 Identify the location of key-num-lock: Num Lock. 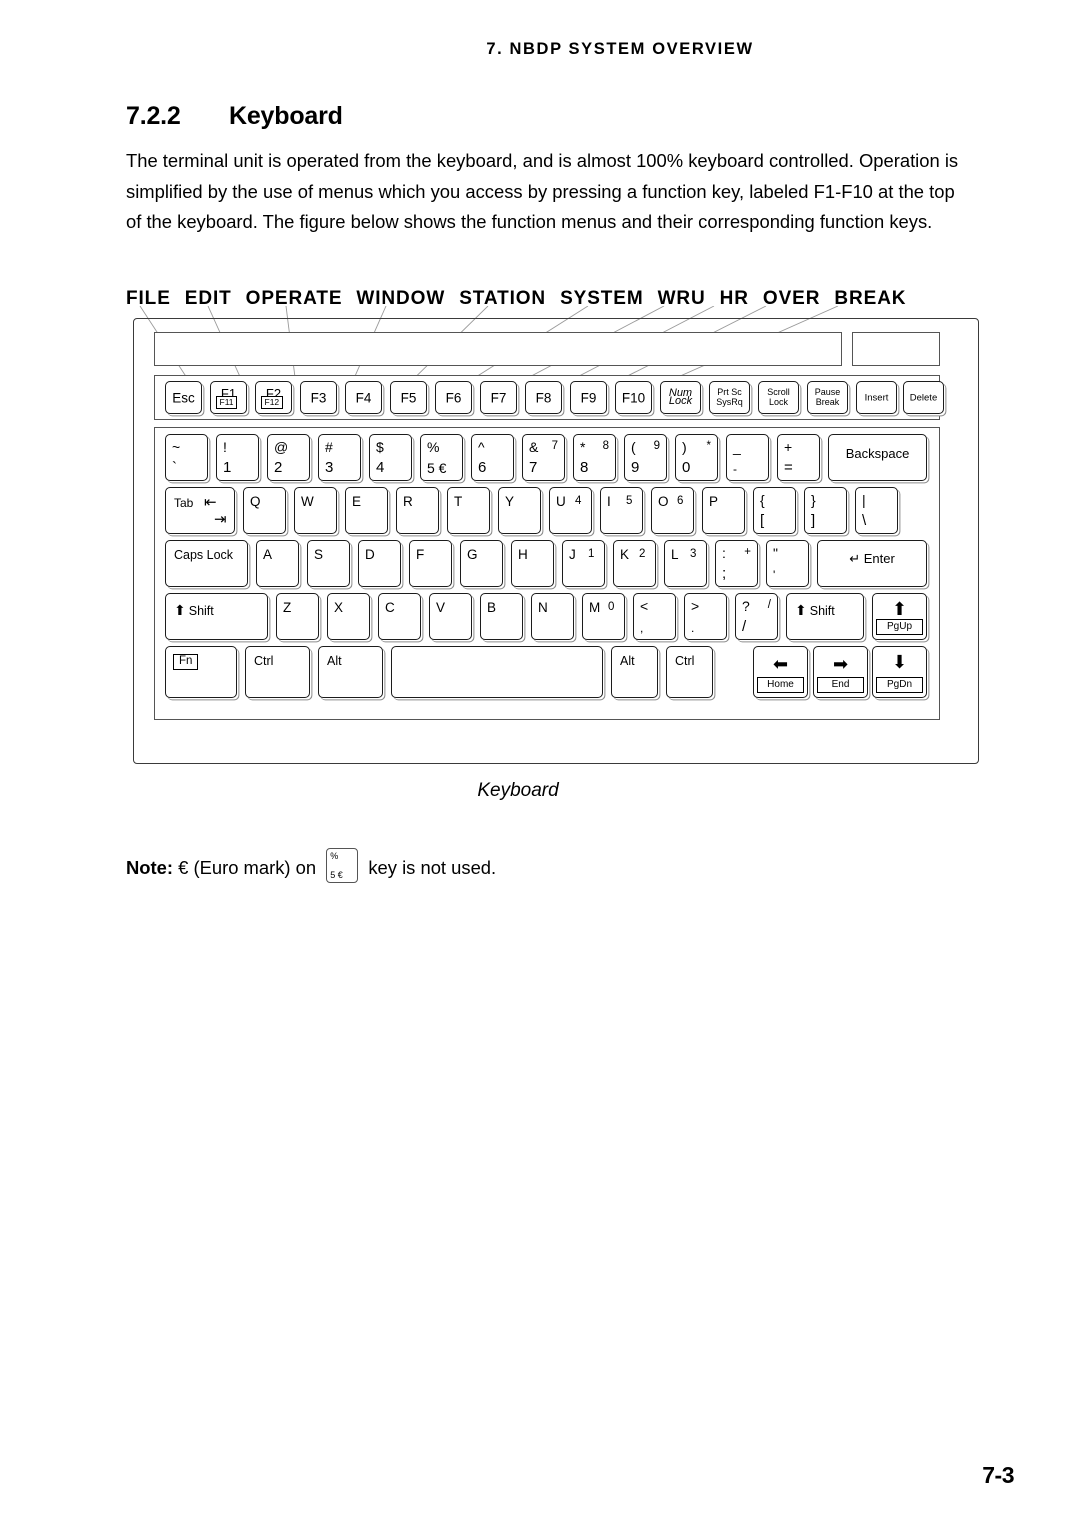
(680, 397).